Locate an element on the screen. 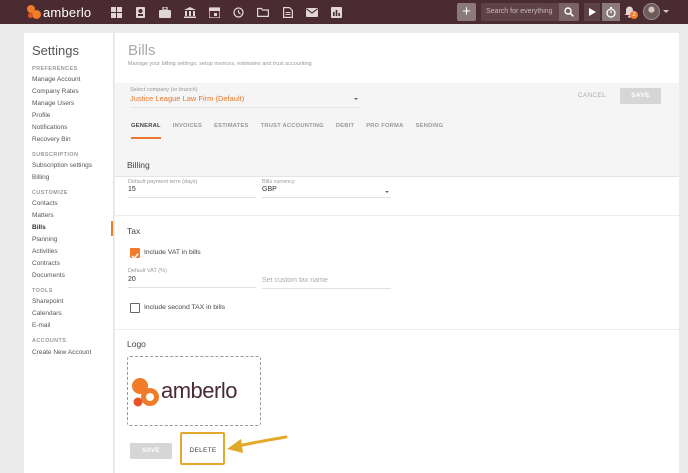 The image size is (688, 473). start-timer-button is located at coordinates (592, 12).